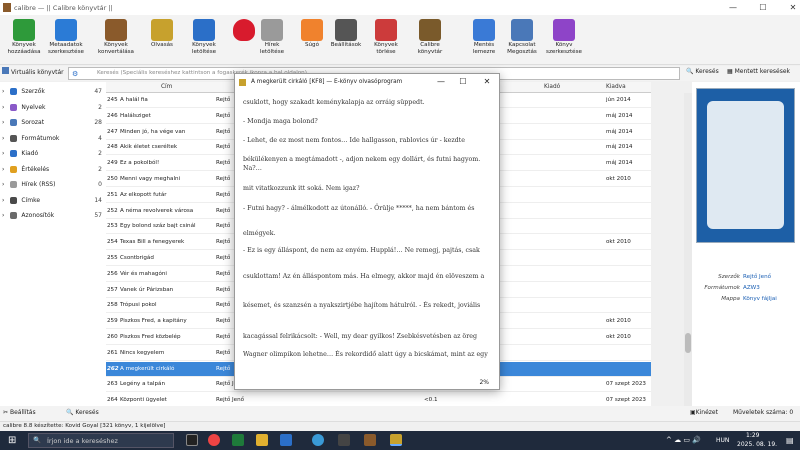  I want to click on column-header-title: Cím, so click(166, 87).